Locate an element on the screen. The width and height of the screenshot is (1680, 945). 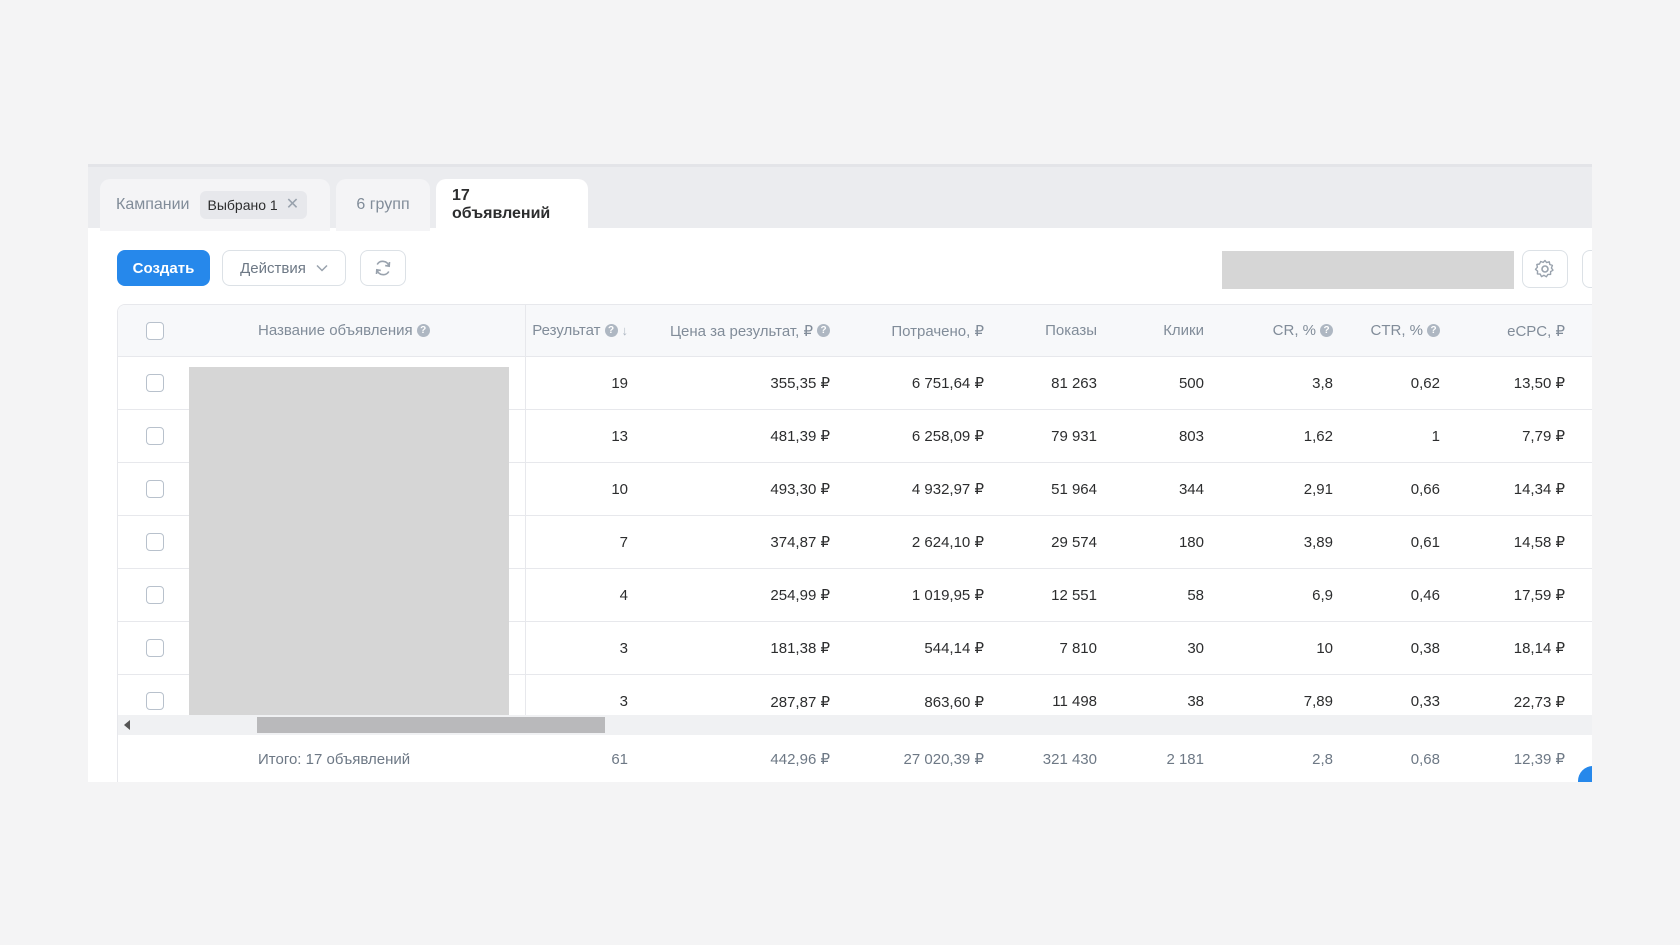
total-shows: 321 430 is located at coordinates (1069, 759).